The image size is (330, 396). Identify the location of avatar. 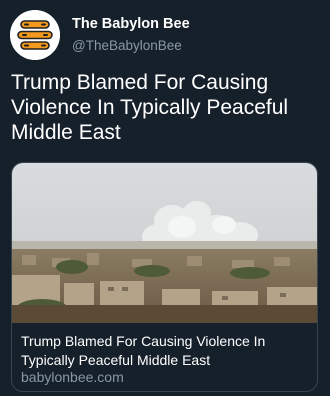
(35, 35).